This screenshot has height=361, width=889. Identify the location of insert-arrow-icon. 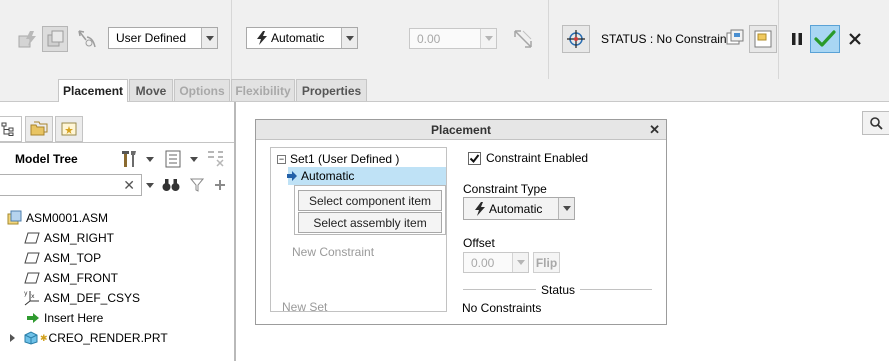
(33, 318).